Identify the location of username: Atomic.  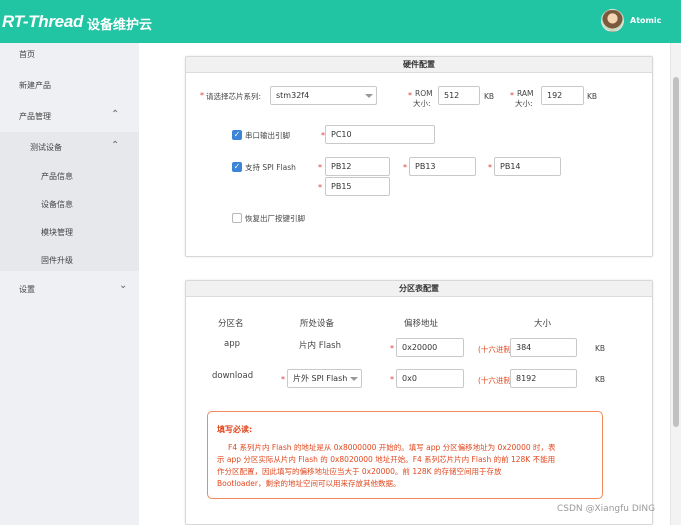
(645, 20).